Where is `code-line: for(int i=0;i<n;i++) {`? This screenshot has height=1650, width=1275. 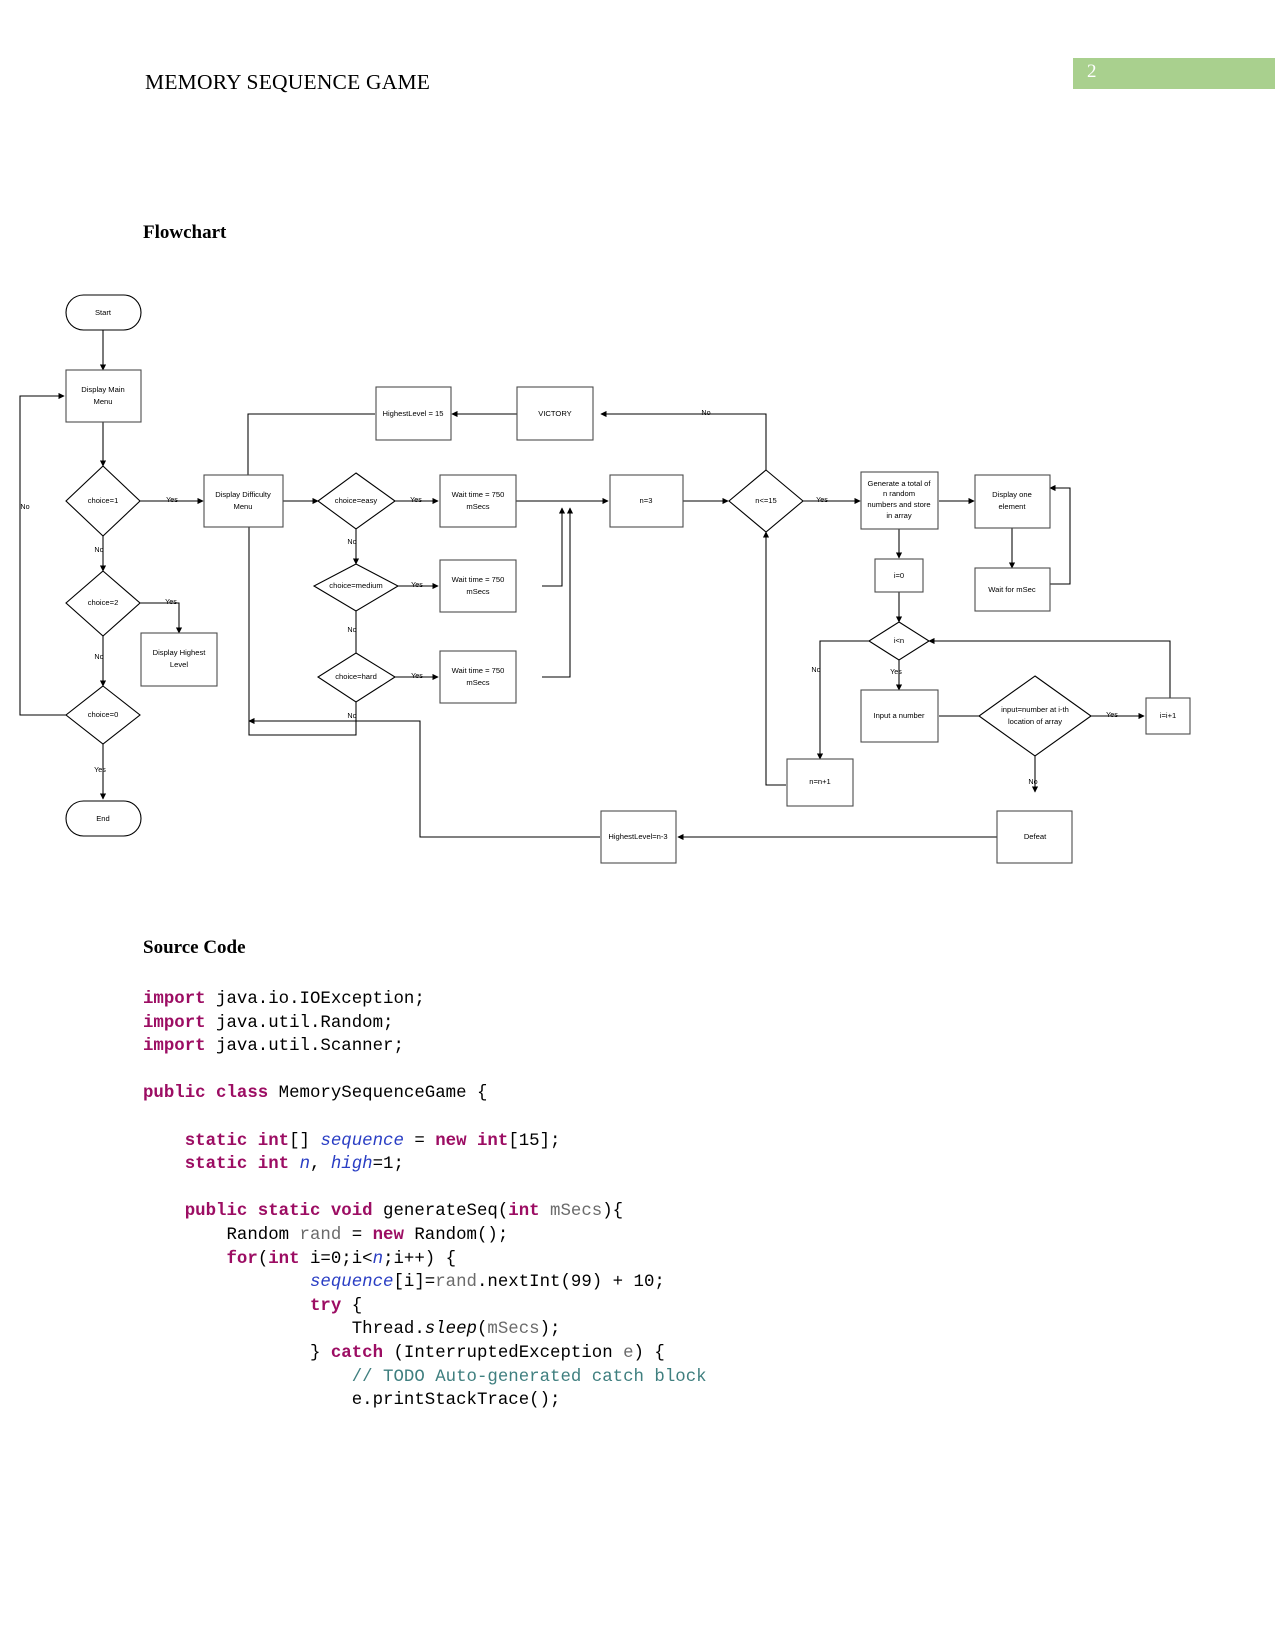 code-line: for(int i=0;i<n;i++) { is located at coordinates (643, 1260).